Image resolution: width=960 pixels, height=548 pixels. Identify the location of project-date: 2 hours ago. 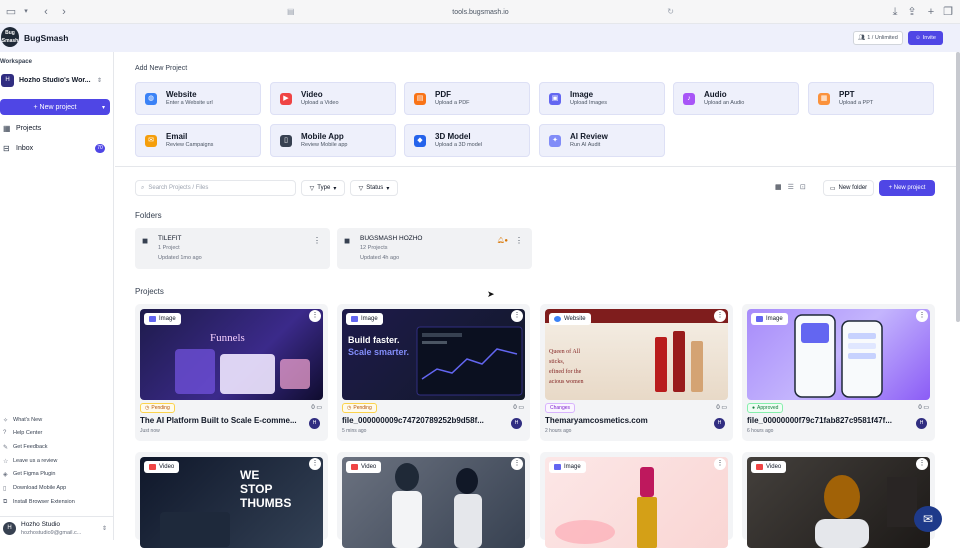
(558, 431).